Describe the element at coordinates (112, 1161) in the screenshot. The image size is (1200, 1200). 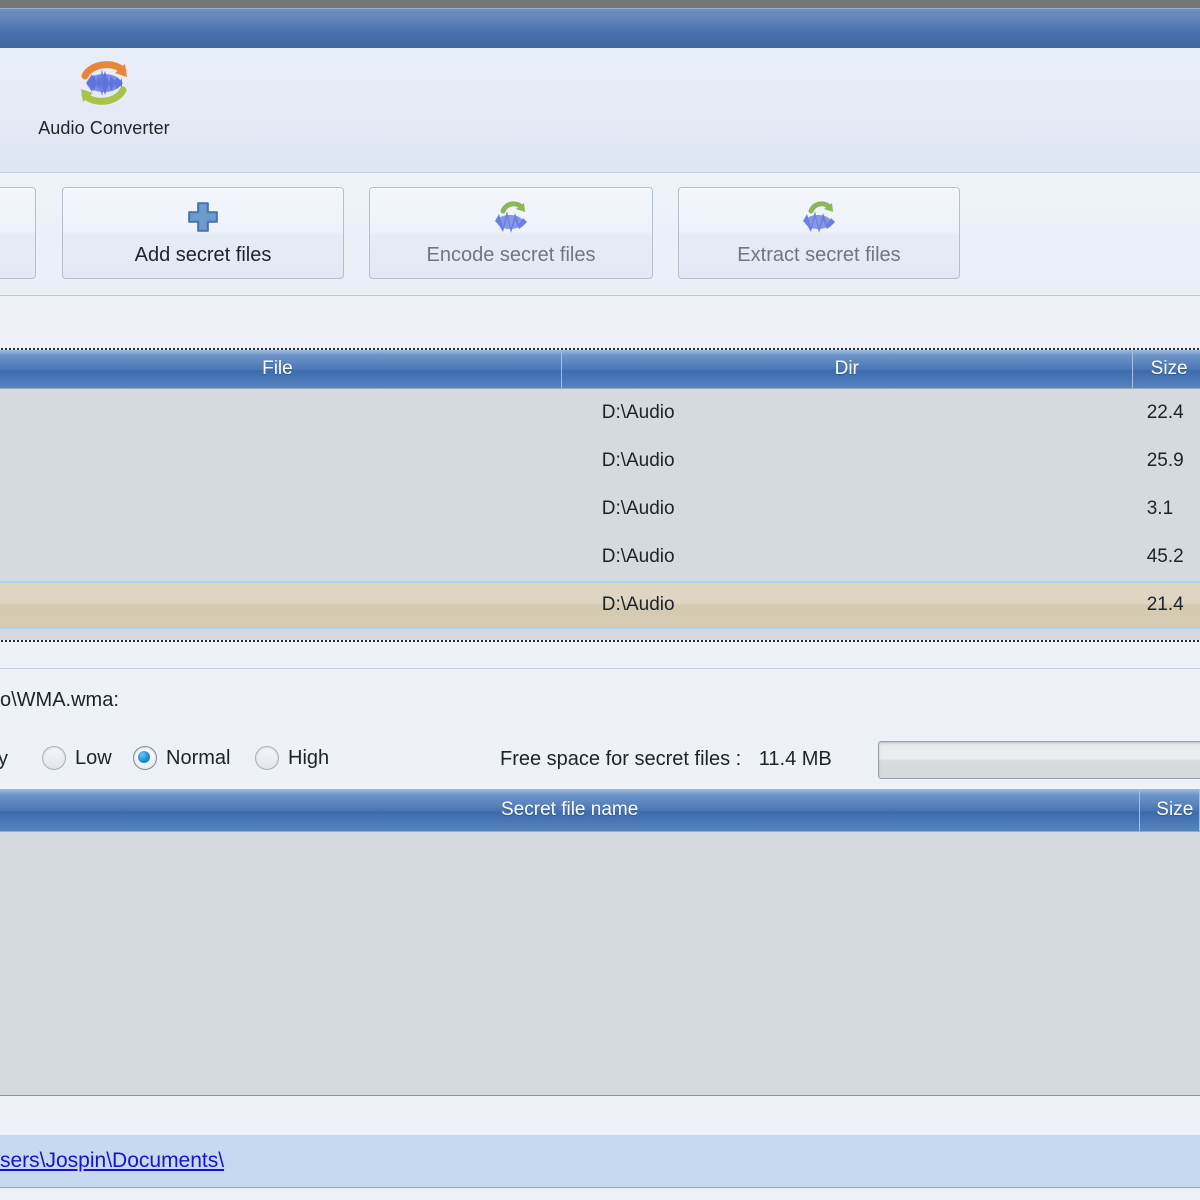
I see `output-folder-link: sers\Jospin\Documents\` at that location.